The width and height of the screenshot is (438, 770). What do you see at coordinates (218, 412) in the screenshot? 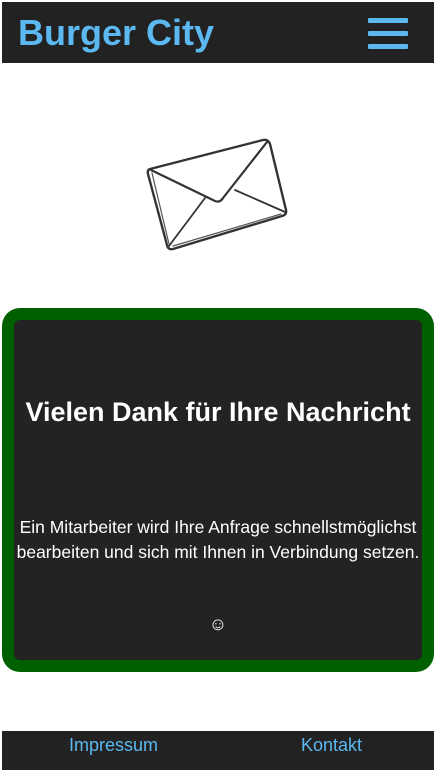
I see `confirmation-title: Vielen Dank für Ihre Nachricht` at bounding box center [218, 412].